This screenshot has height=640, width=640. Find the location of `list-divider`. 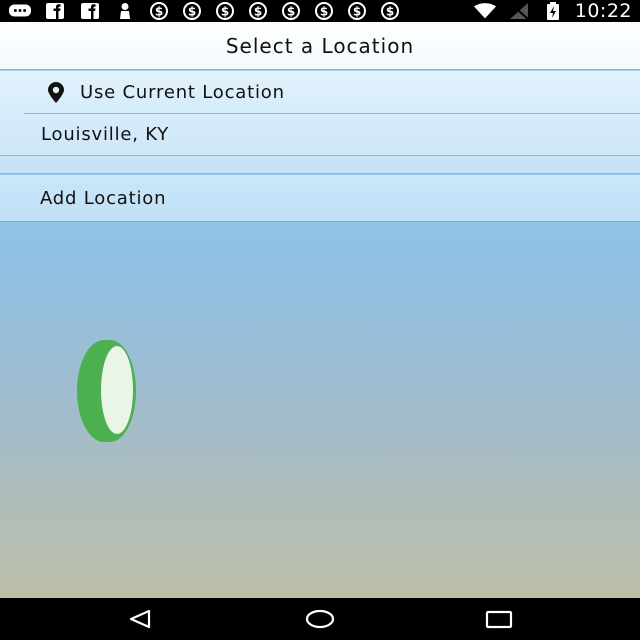

list-divider is located at coordinates (320, 165).